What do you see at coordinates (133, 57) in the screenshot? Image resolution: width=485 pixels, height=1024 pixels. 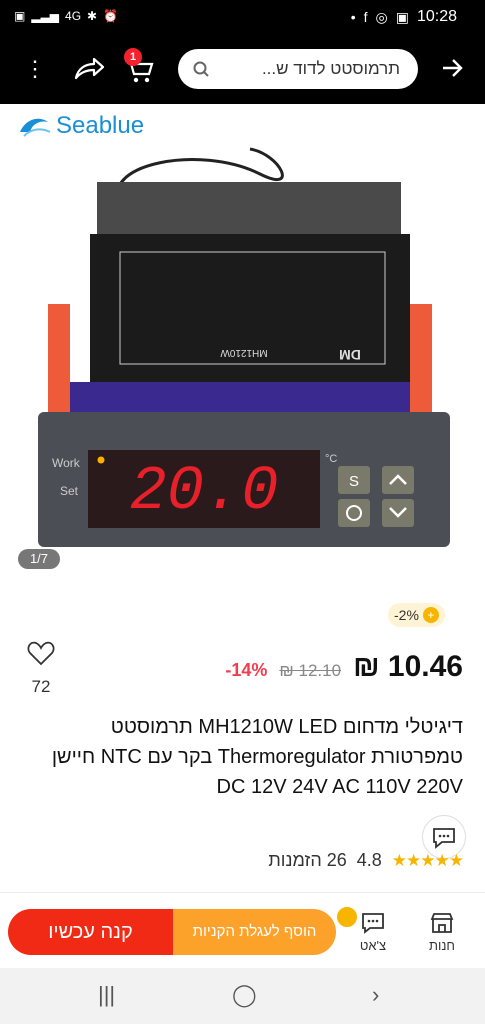 I see `cart-badge: 1` at bounding box center [133, 57].